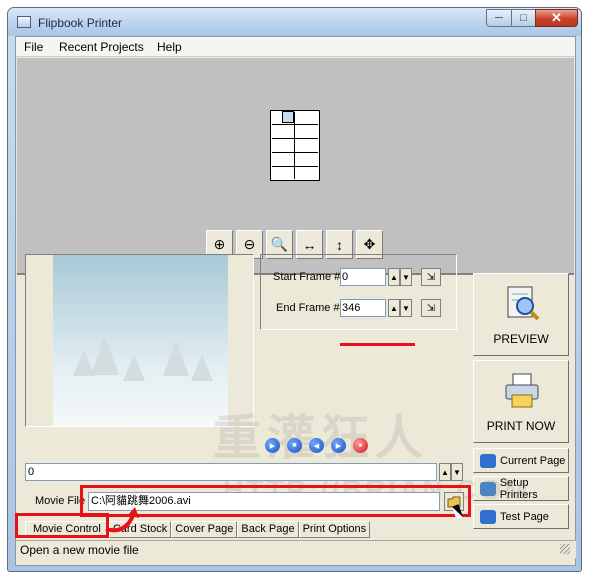  I want to click on start-frame-input: 0, so click(363, 277).